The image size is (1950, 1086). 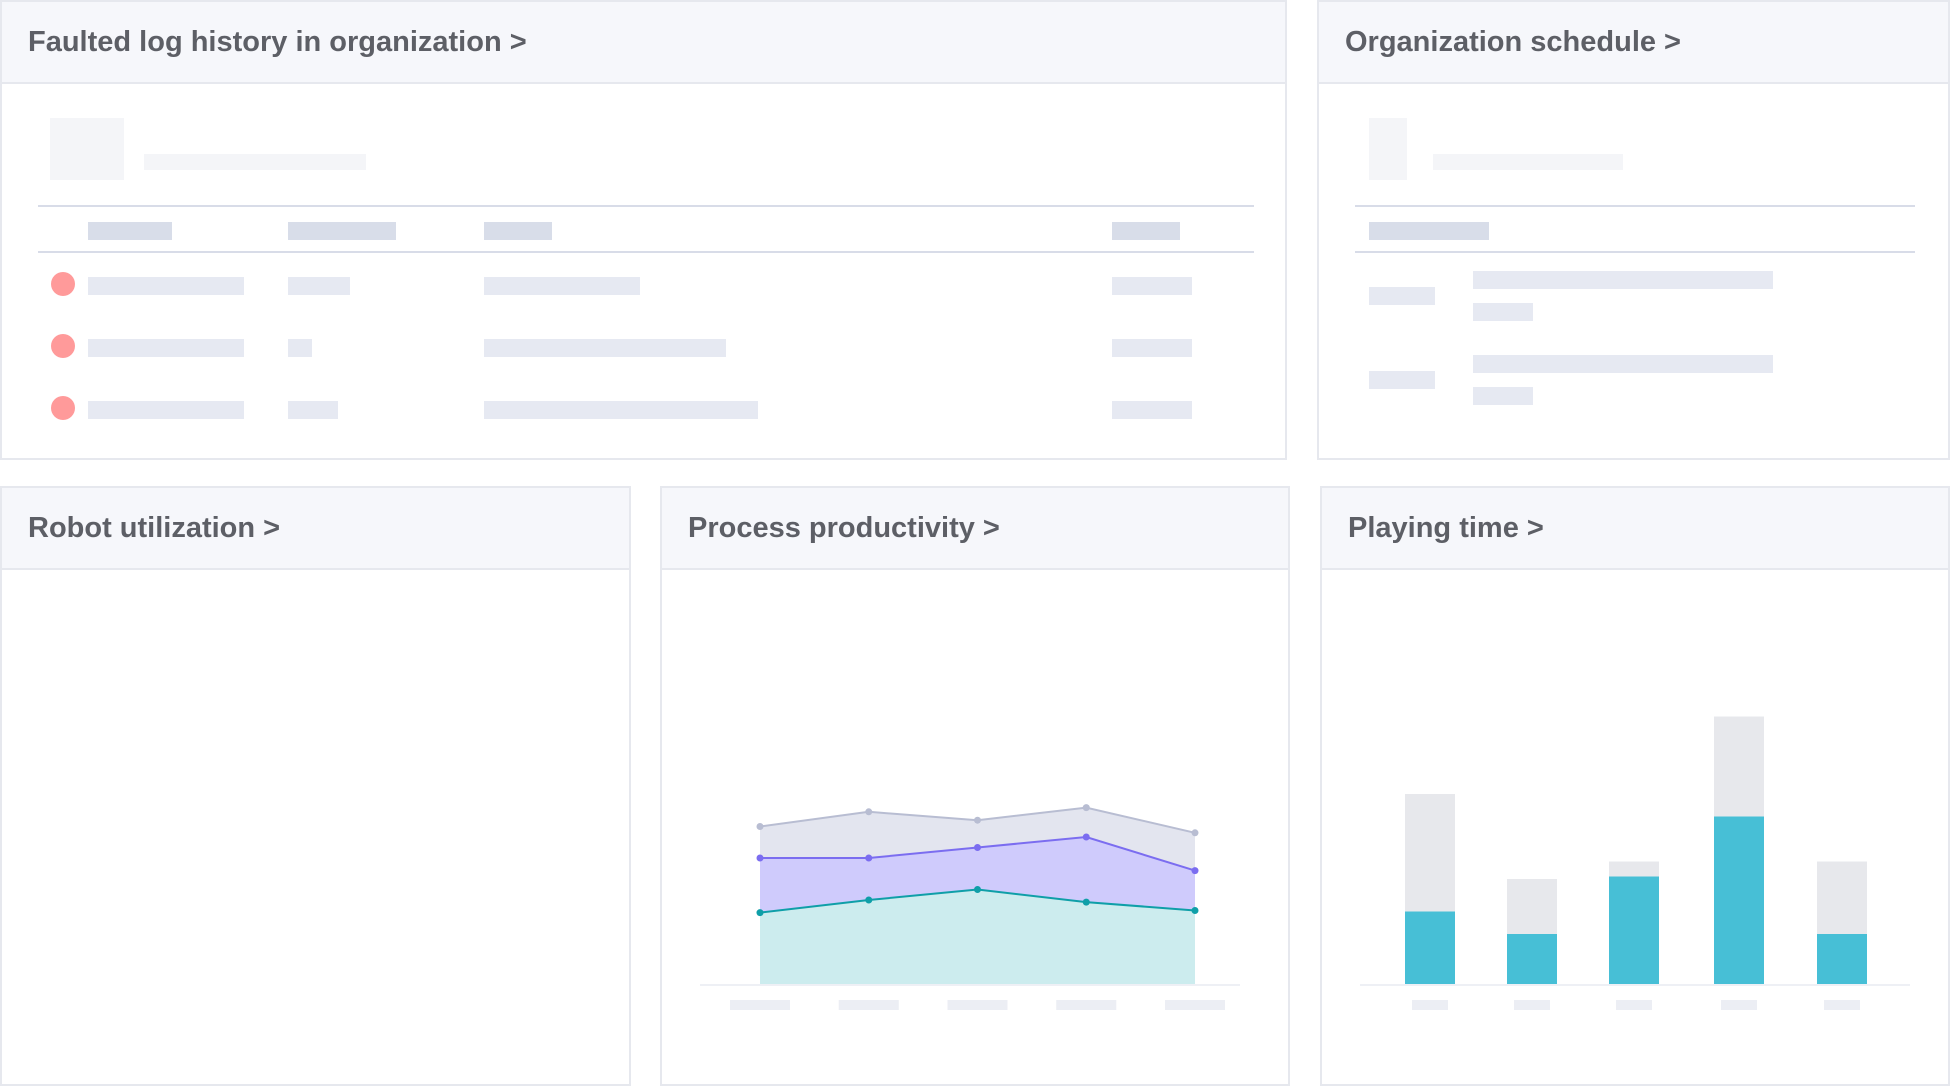 What do you see at coordinates (277, 42) in the screenshot?
I see `faulted-log-title-link: Faulted log history in organization >` at bounding box center [277, 42].